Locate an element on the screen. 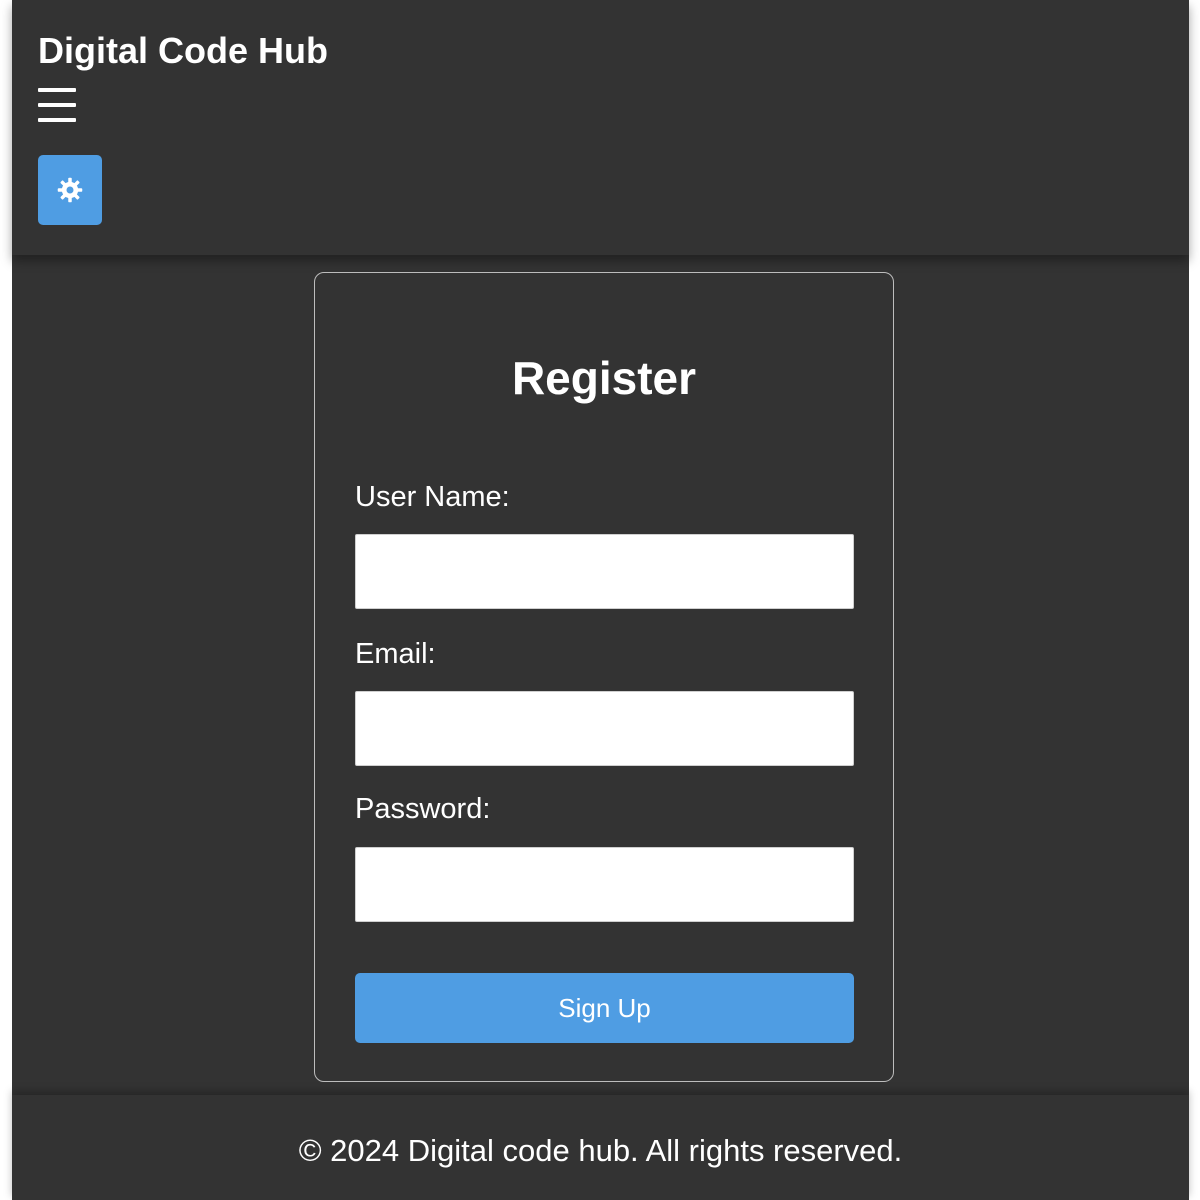 This screenshot has height=1200, width=1200. sign-up-button: Sign Up is located at coordinates (604, 1008).